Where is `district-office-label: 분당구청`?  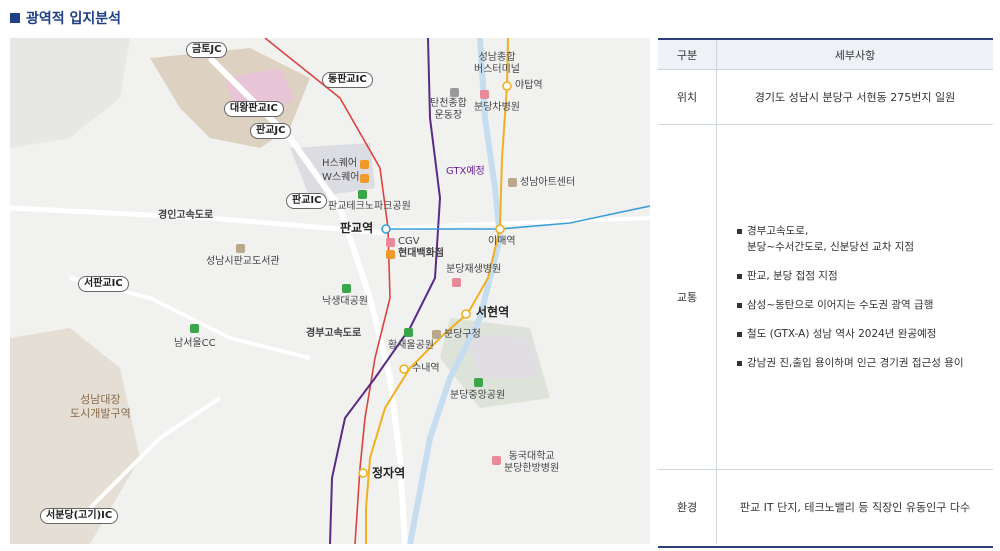 district-office-label: 분당구청 is located at coordinates (462, 334).